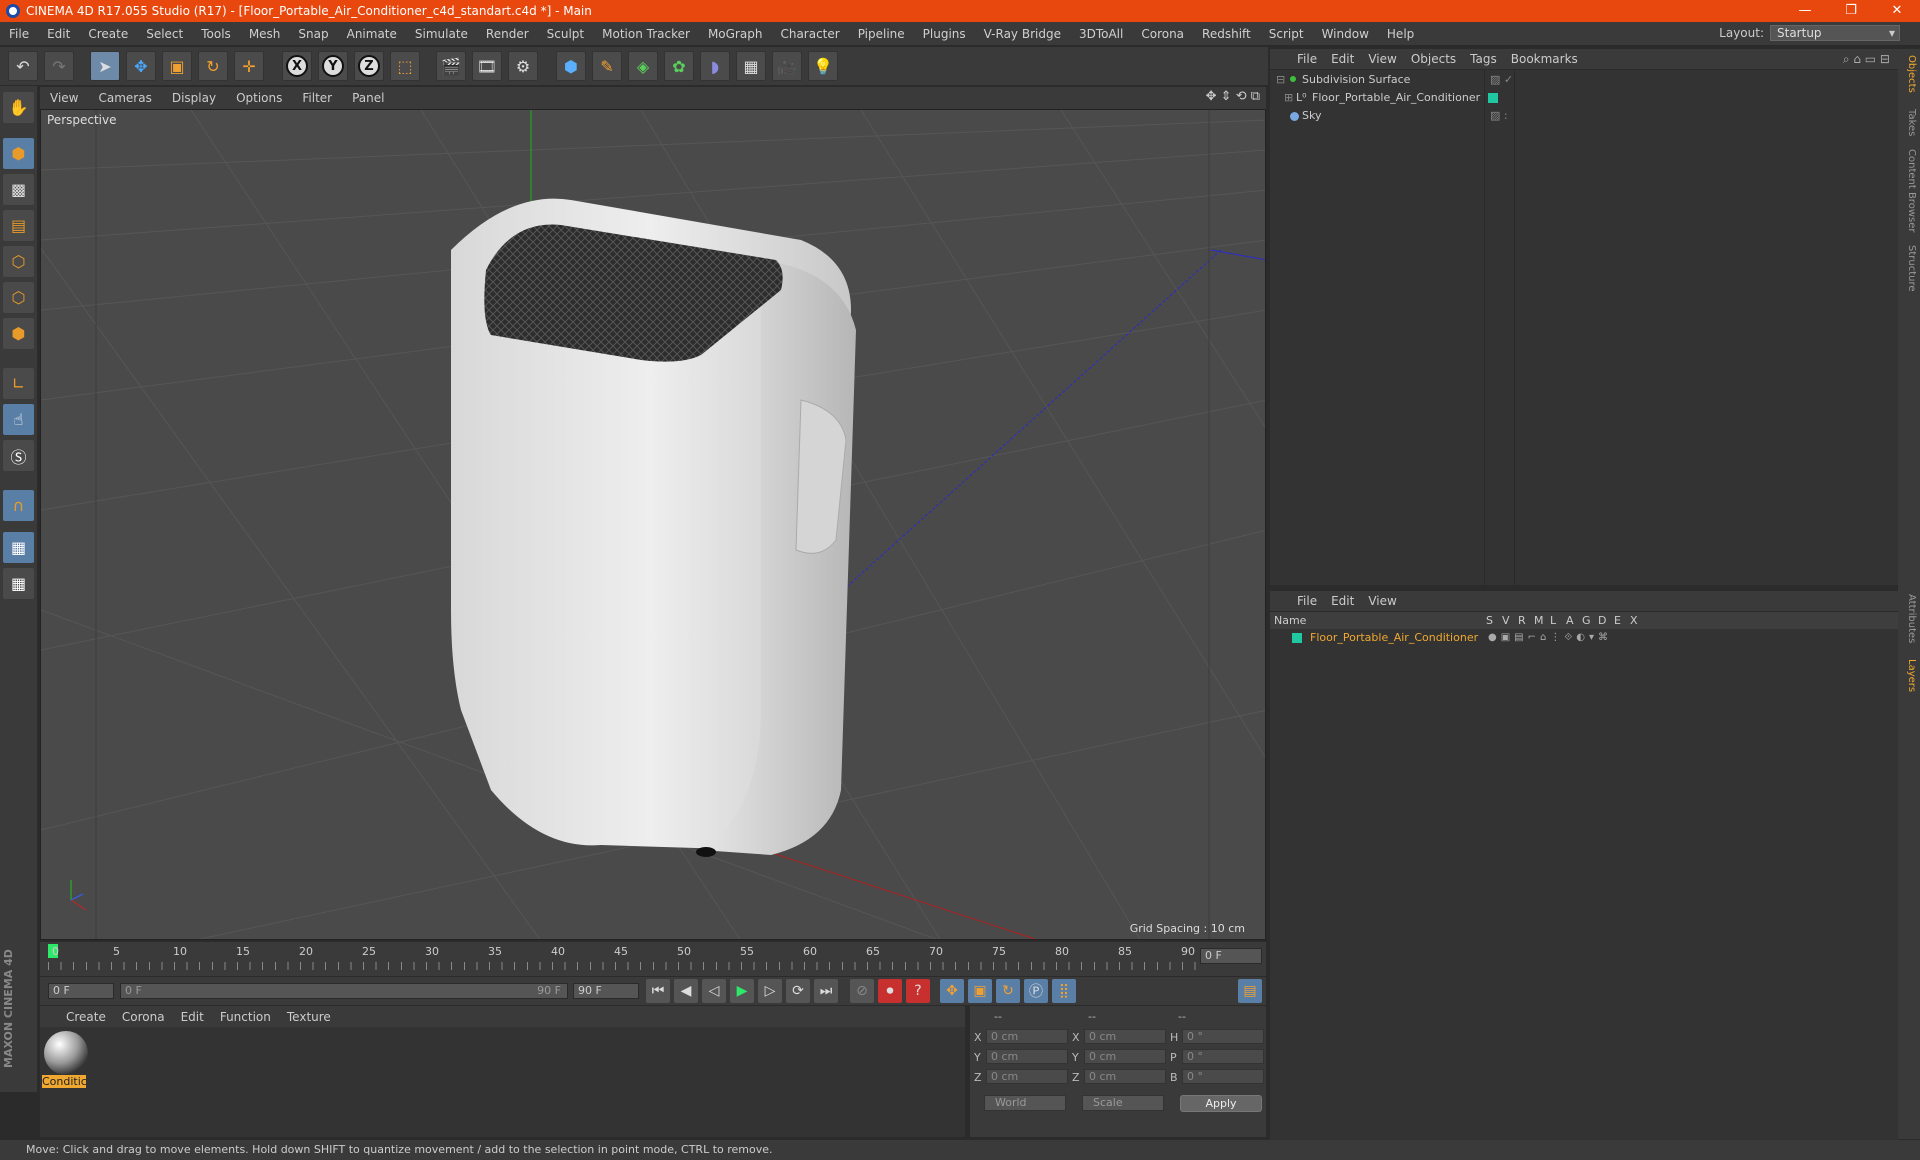 This screenshot has width=1920, height=1160. What do you see at coordinates (1342, 601) in the screenshot?
I see `layer-menu-edit: Edit` at bounding box center [1342, 601].